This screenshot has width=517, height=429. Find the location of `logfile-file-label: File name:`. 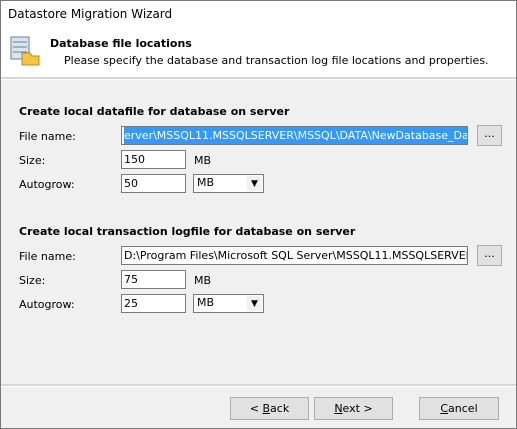

logfile-file-label: File name: is located at coordinates (47, 256).